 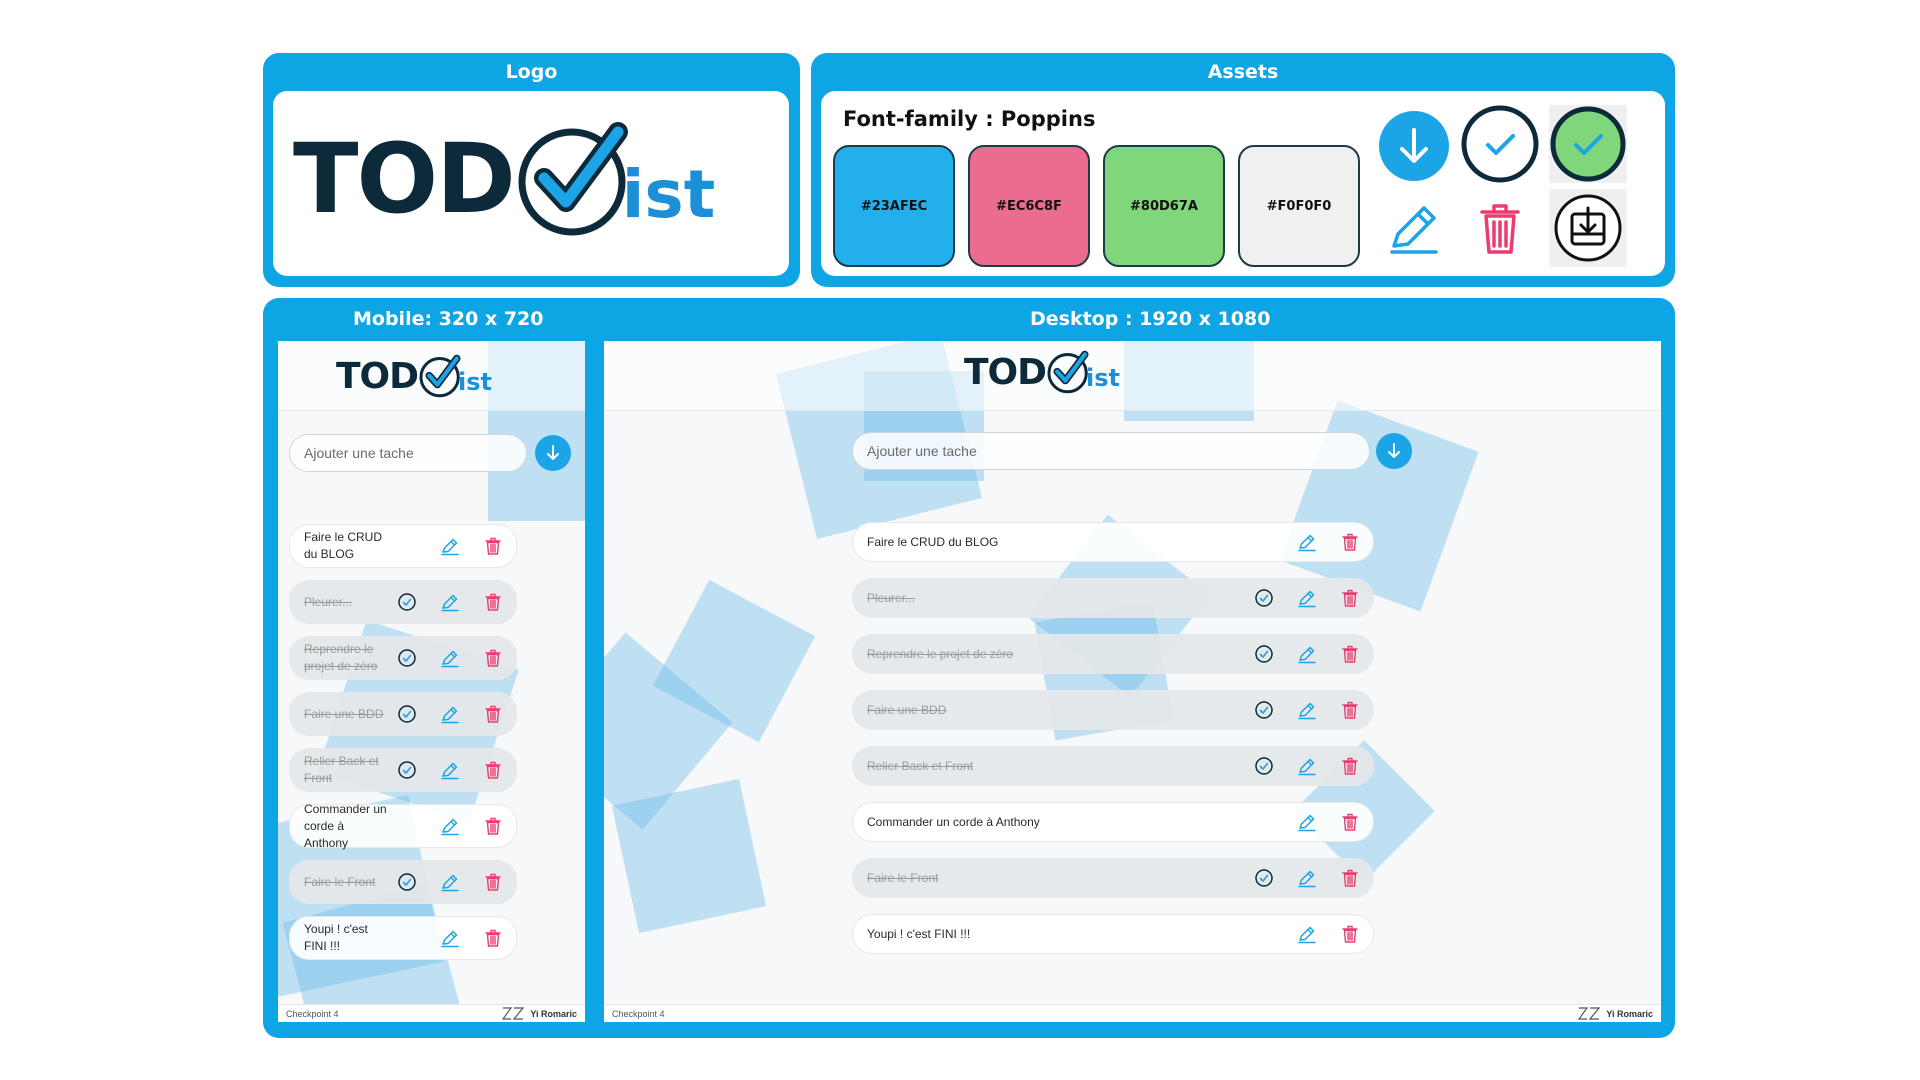 What do you see at coordinates (403, 546) in the screenshot?
I see `task-row: Faire le CRUD du BLOG` at bounding box center [403, 546].